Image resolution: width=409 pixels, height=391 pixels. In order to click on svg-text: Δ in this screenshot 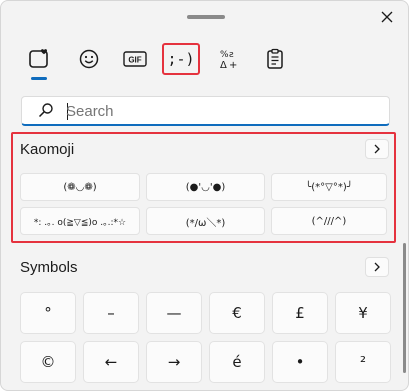, I will do `click(223, 65)`.